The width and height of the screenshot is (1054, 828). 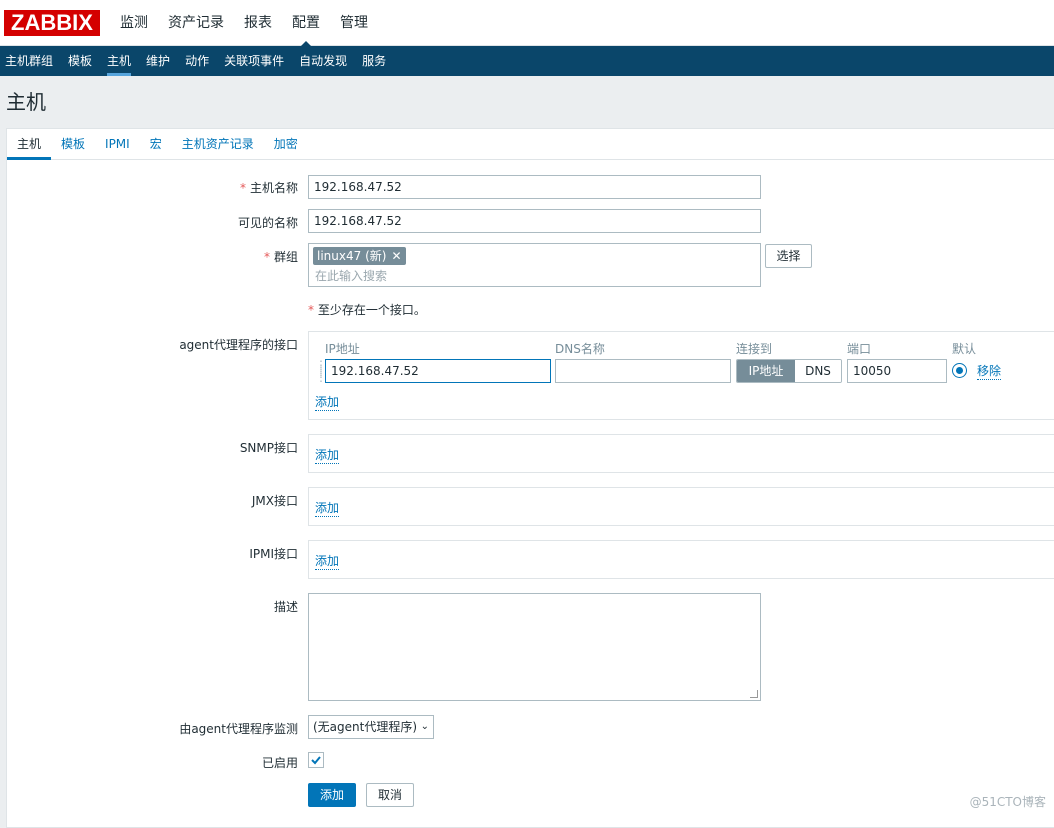 What do you see at coordinates (268, 188) in the screenshot?
I see `host-name-label: * 主机名称` at bounding box center [268, 188].